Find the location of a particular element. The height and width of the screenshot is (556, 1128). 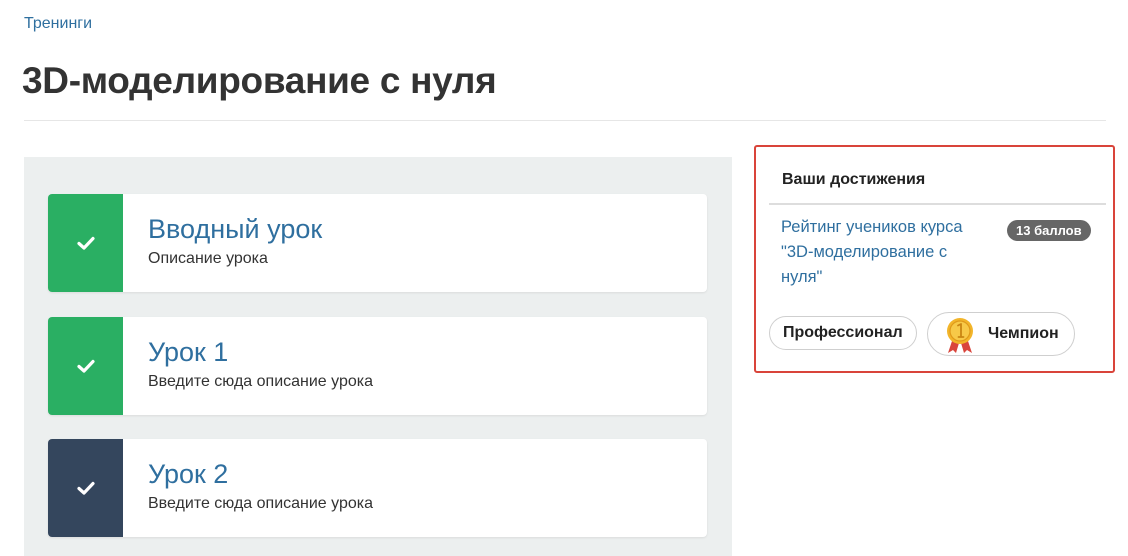

breadcrumb-trainings: Тренинги is located at coordinates (58, 24).